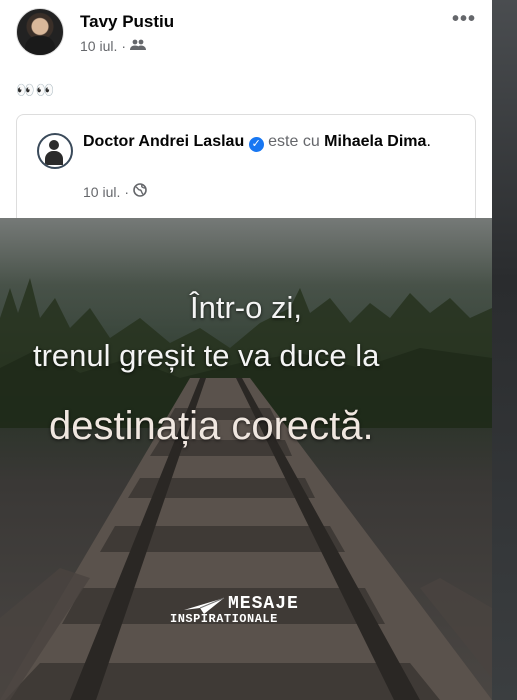  I want to click on shared-author-name: Doctor Andrei Laslau, so click(163, 141).